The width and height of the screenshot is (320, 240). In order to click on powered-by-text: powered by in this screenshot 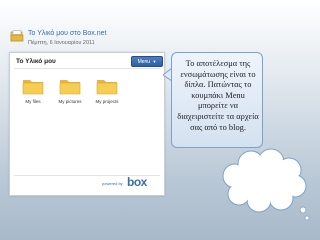, I will do `click(112, 183)`.